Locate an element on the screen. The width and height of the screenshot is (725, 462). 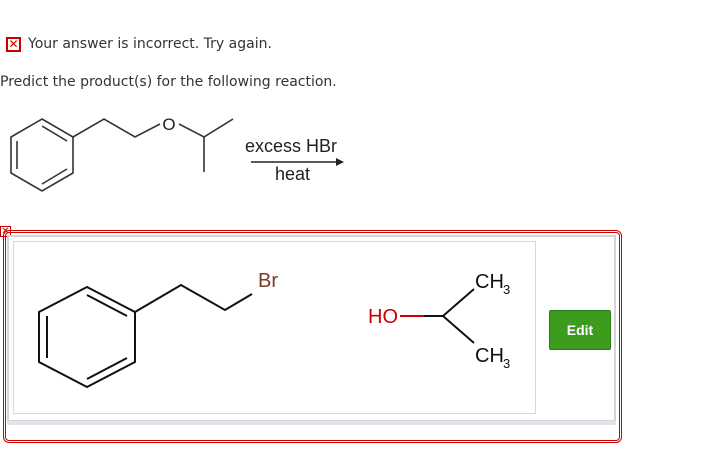
methyl-bottom: CH is located at coordinates (489, 356).